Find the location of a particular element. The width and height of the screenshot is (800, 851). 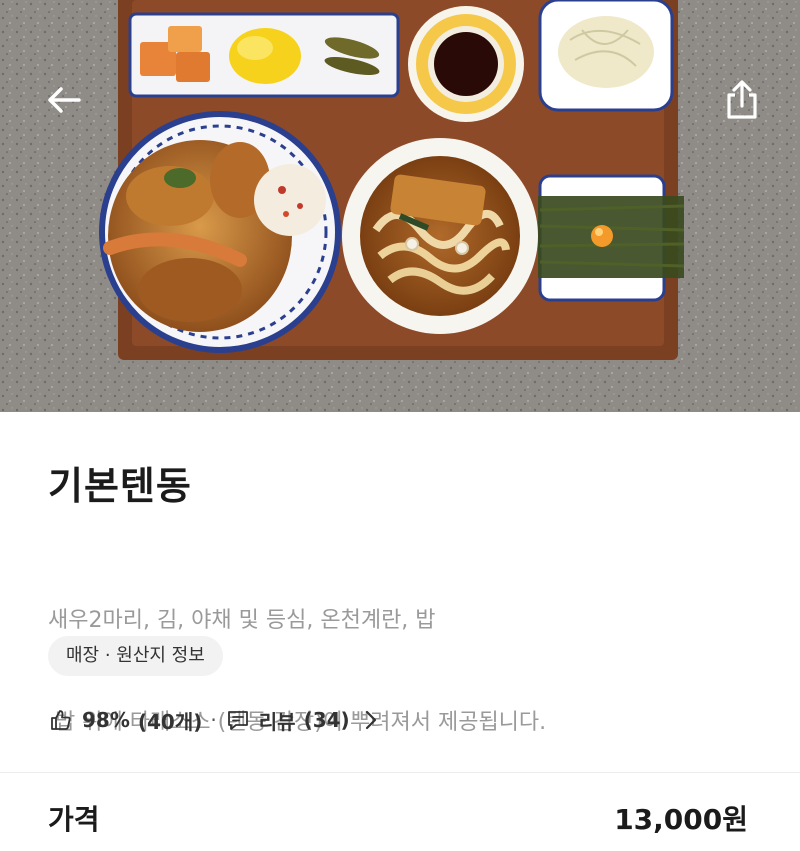

share-button is located at coordinates (742, 100).